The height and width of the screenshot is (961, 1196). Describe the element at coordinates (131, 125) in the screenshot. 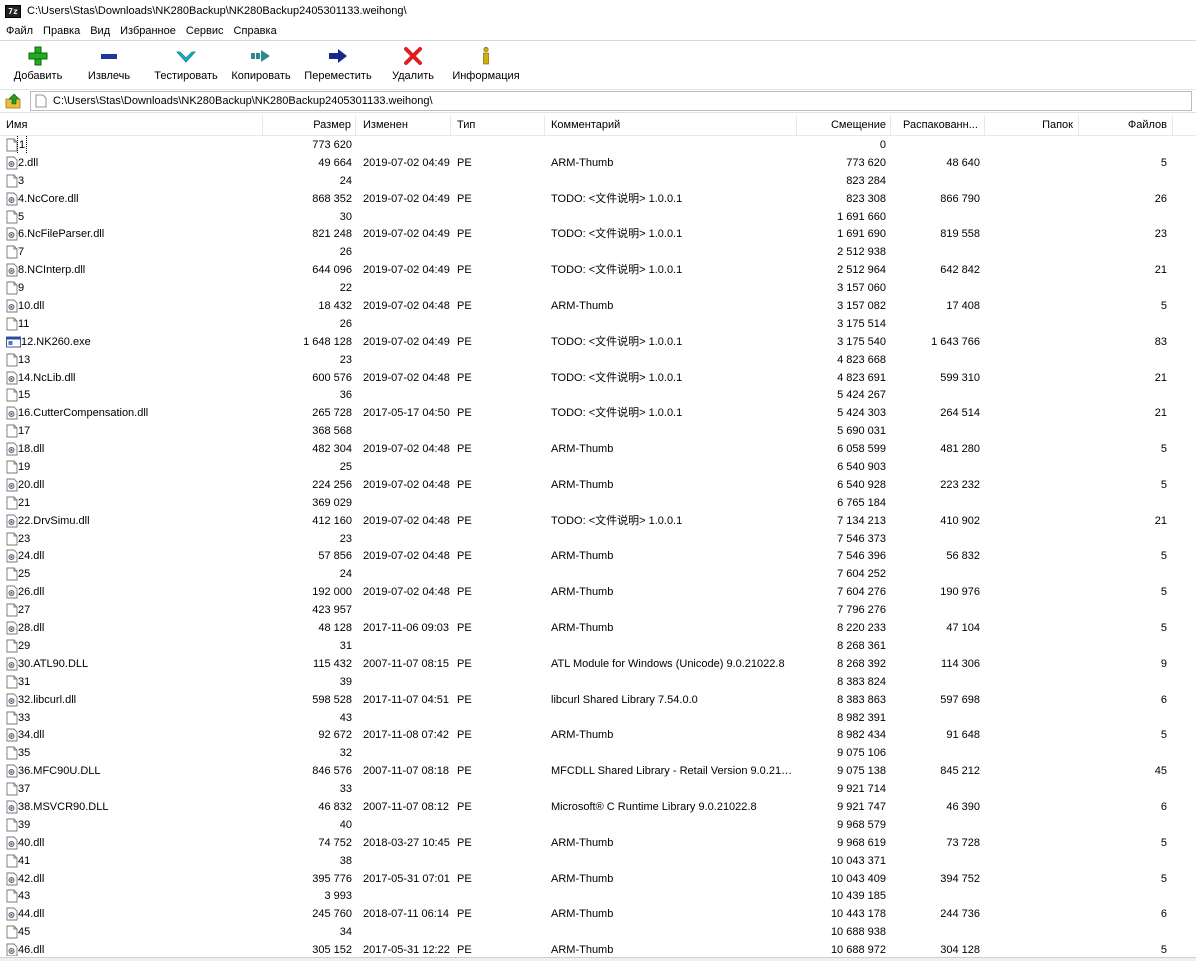

I see `col-name: Имя` at that location.